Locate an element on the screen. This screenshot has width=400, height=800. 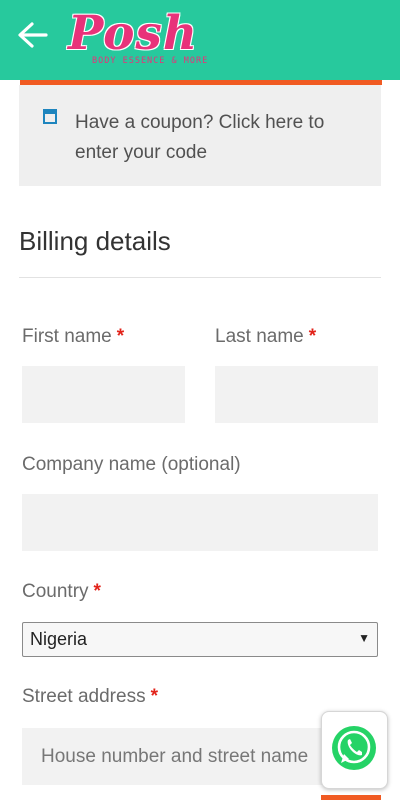
last-name-label: Last name * is located at coordinates (265, 337).